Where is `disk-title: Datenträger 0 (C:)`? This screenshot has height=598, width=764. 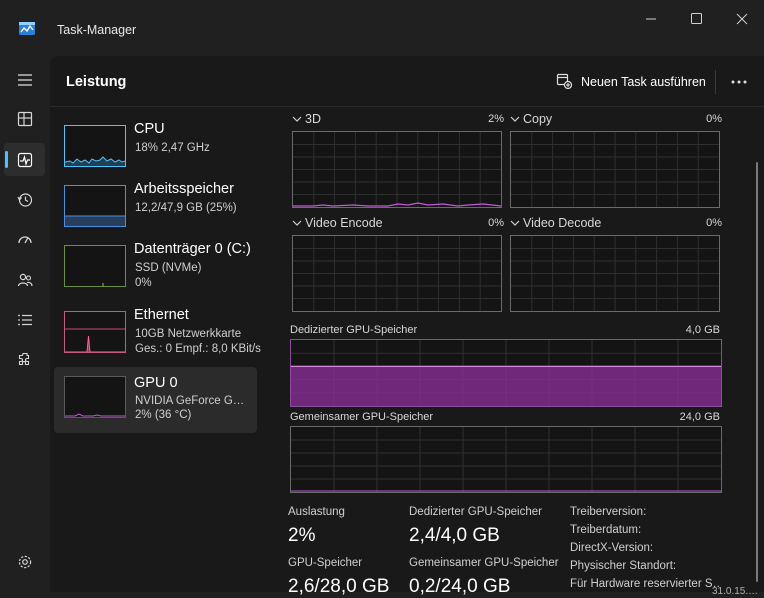
disk-title: Datenträger 0 (C:) is located at coordinates (192, 249).